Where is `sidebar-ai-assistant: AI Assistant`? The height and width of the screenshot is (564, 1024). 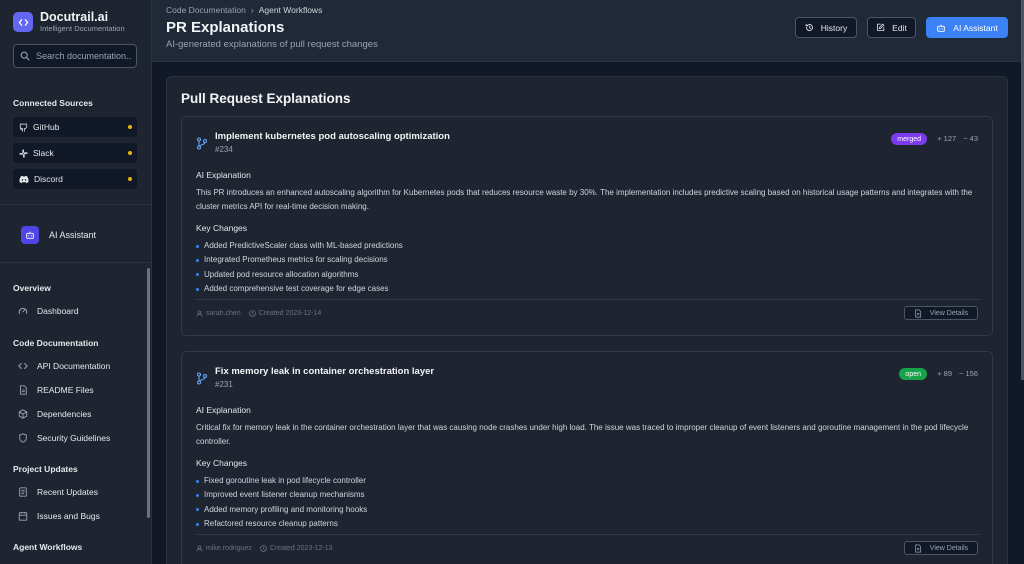 sidebar-ai-assistant: AI Assistant is located at coordinates (58, 235).